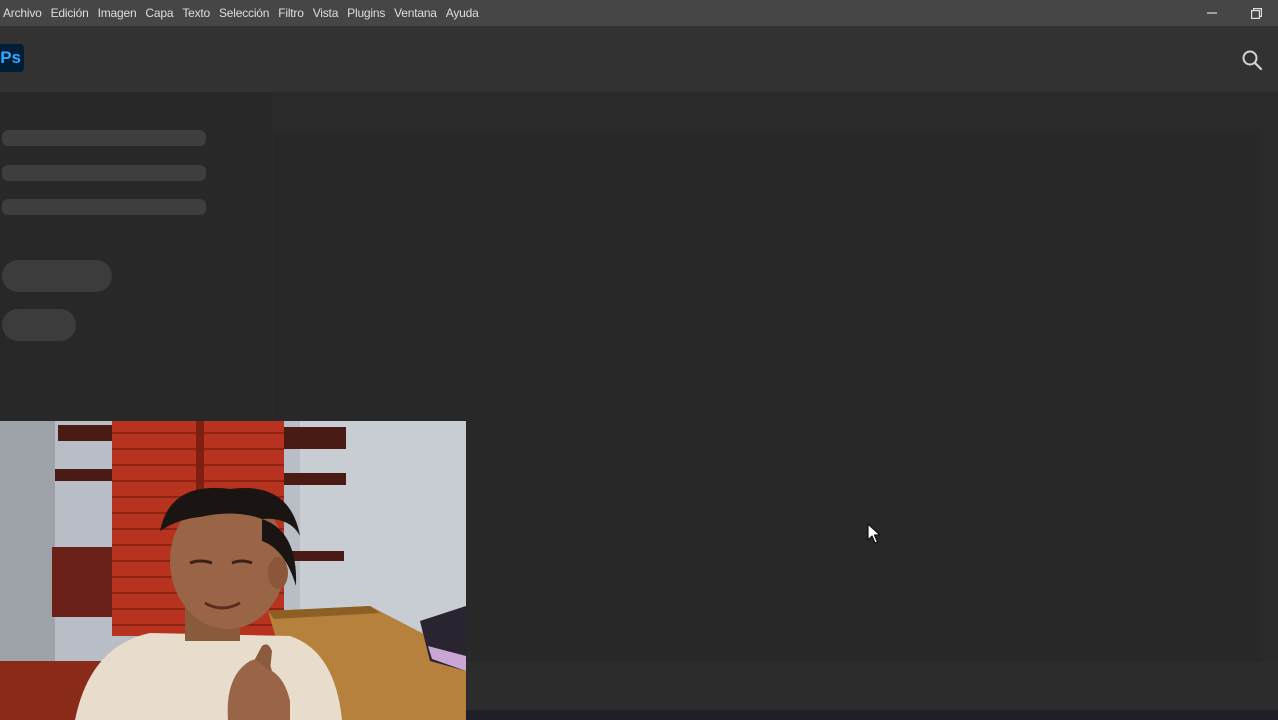 Image resolution: width=1278 pixels, height=720 pixels. Describe the element at coordinates (415, 13) in the screenshot. I see `menu-ventana: Ventana` at that location.